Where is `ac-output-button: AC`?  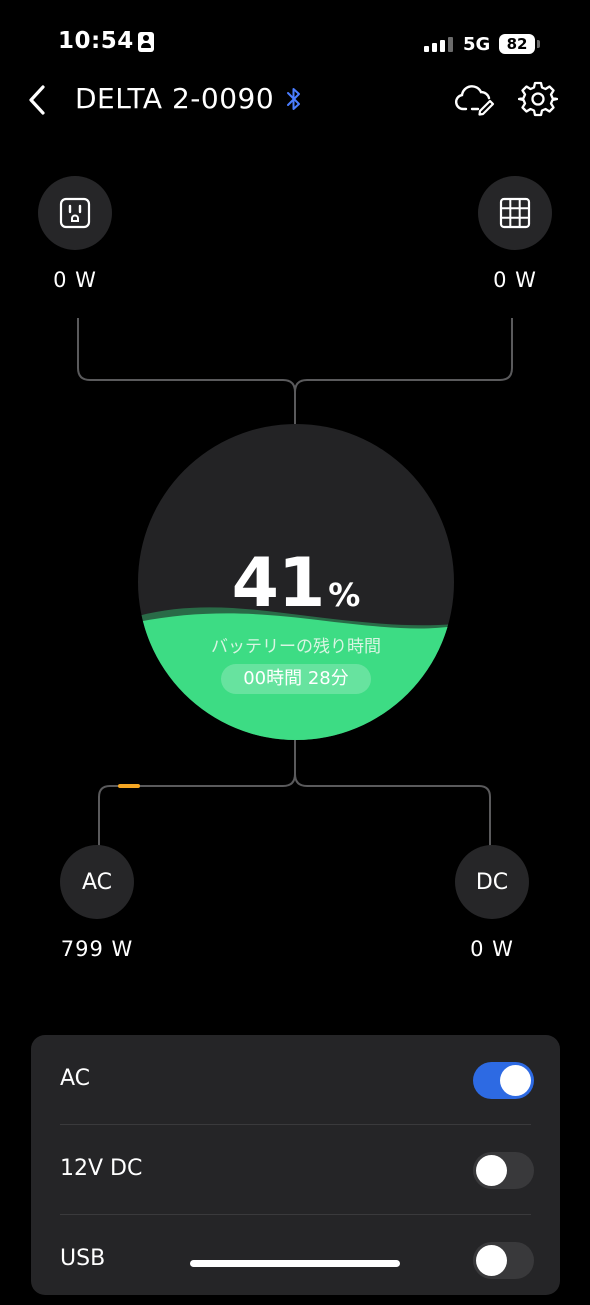
ac-output-button: AC is located at coordinates (97, 882).